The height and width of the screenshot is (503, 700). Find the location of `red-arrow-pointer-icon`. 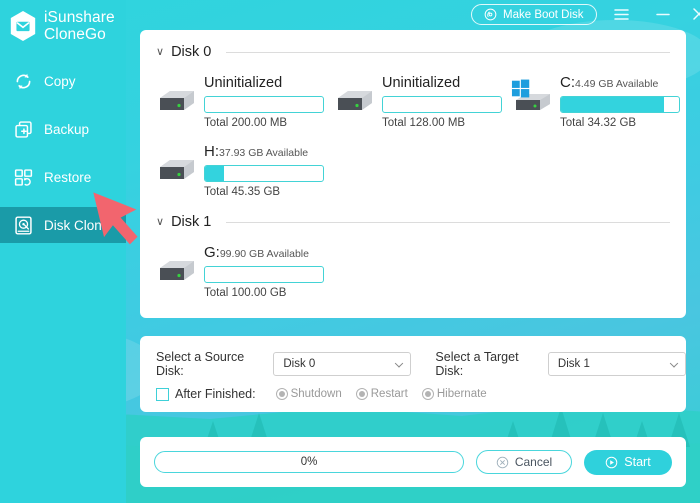

red-arrow-pointer-icon is located at coordinates (115, 218).